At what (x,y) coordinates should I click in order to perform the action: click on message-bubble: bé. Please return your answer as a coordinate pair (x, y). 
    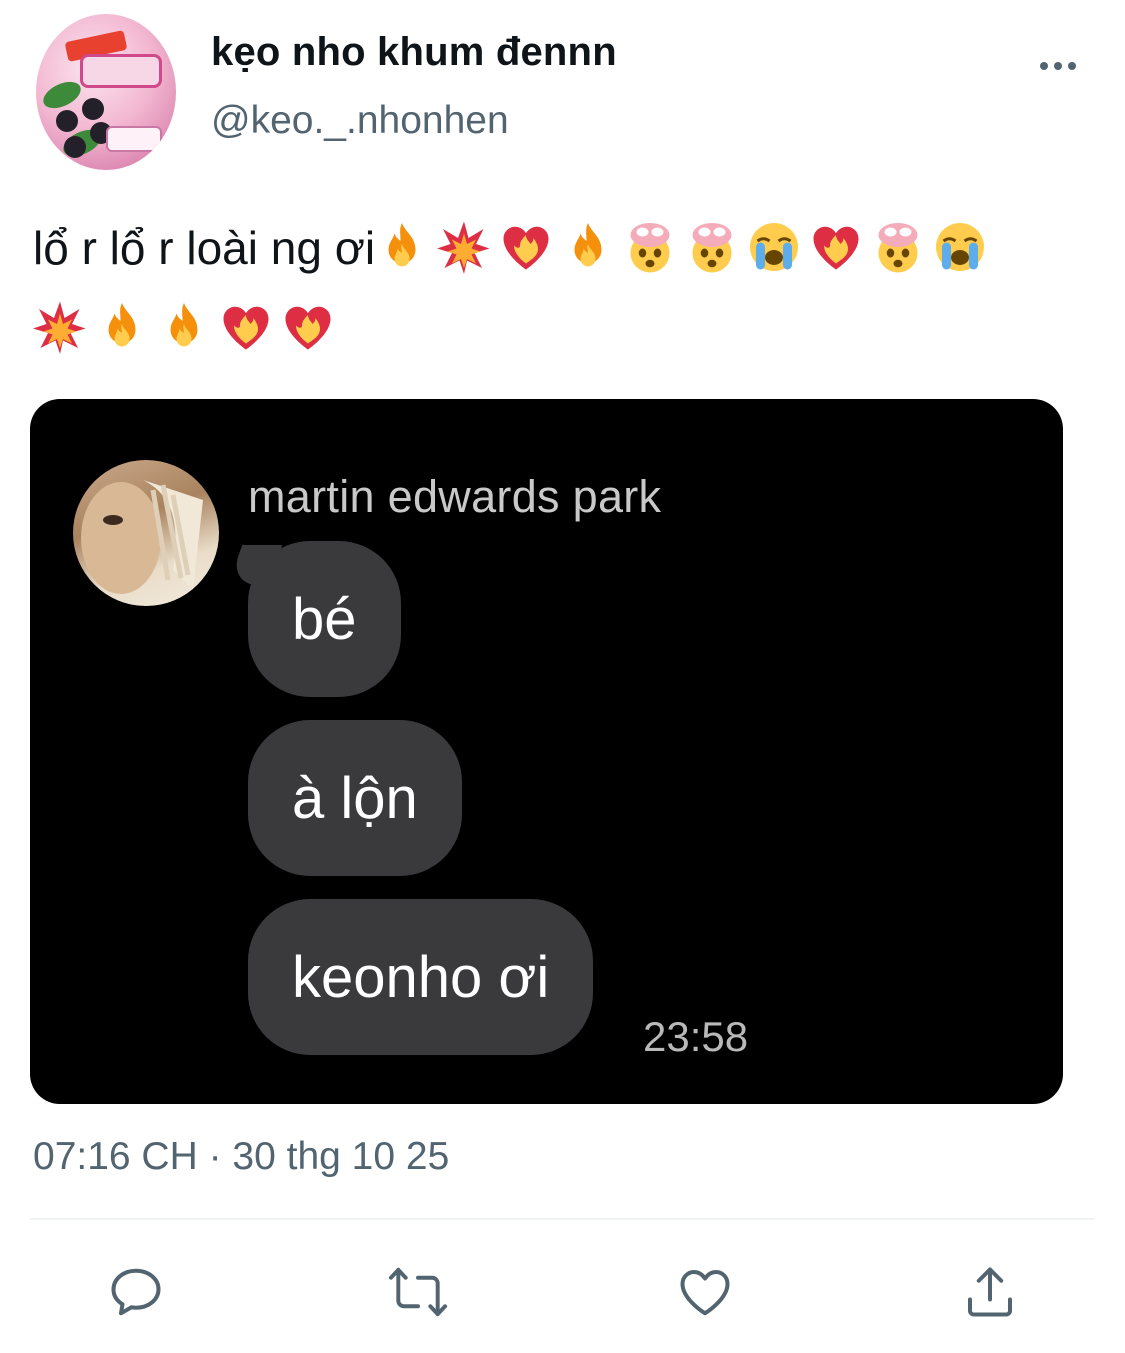
    Looking at the image, I should click on (324, 619).